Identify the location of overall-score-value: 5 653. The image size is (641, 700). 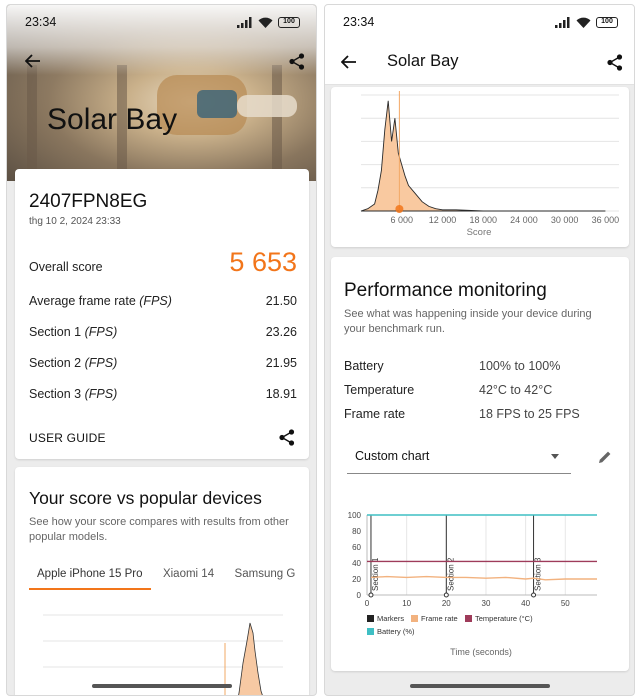
(263, 262).